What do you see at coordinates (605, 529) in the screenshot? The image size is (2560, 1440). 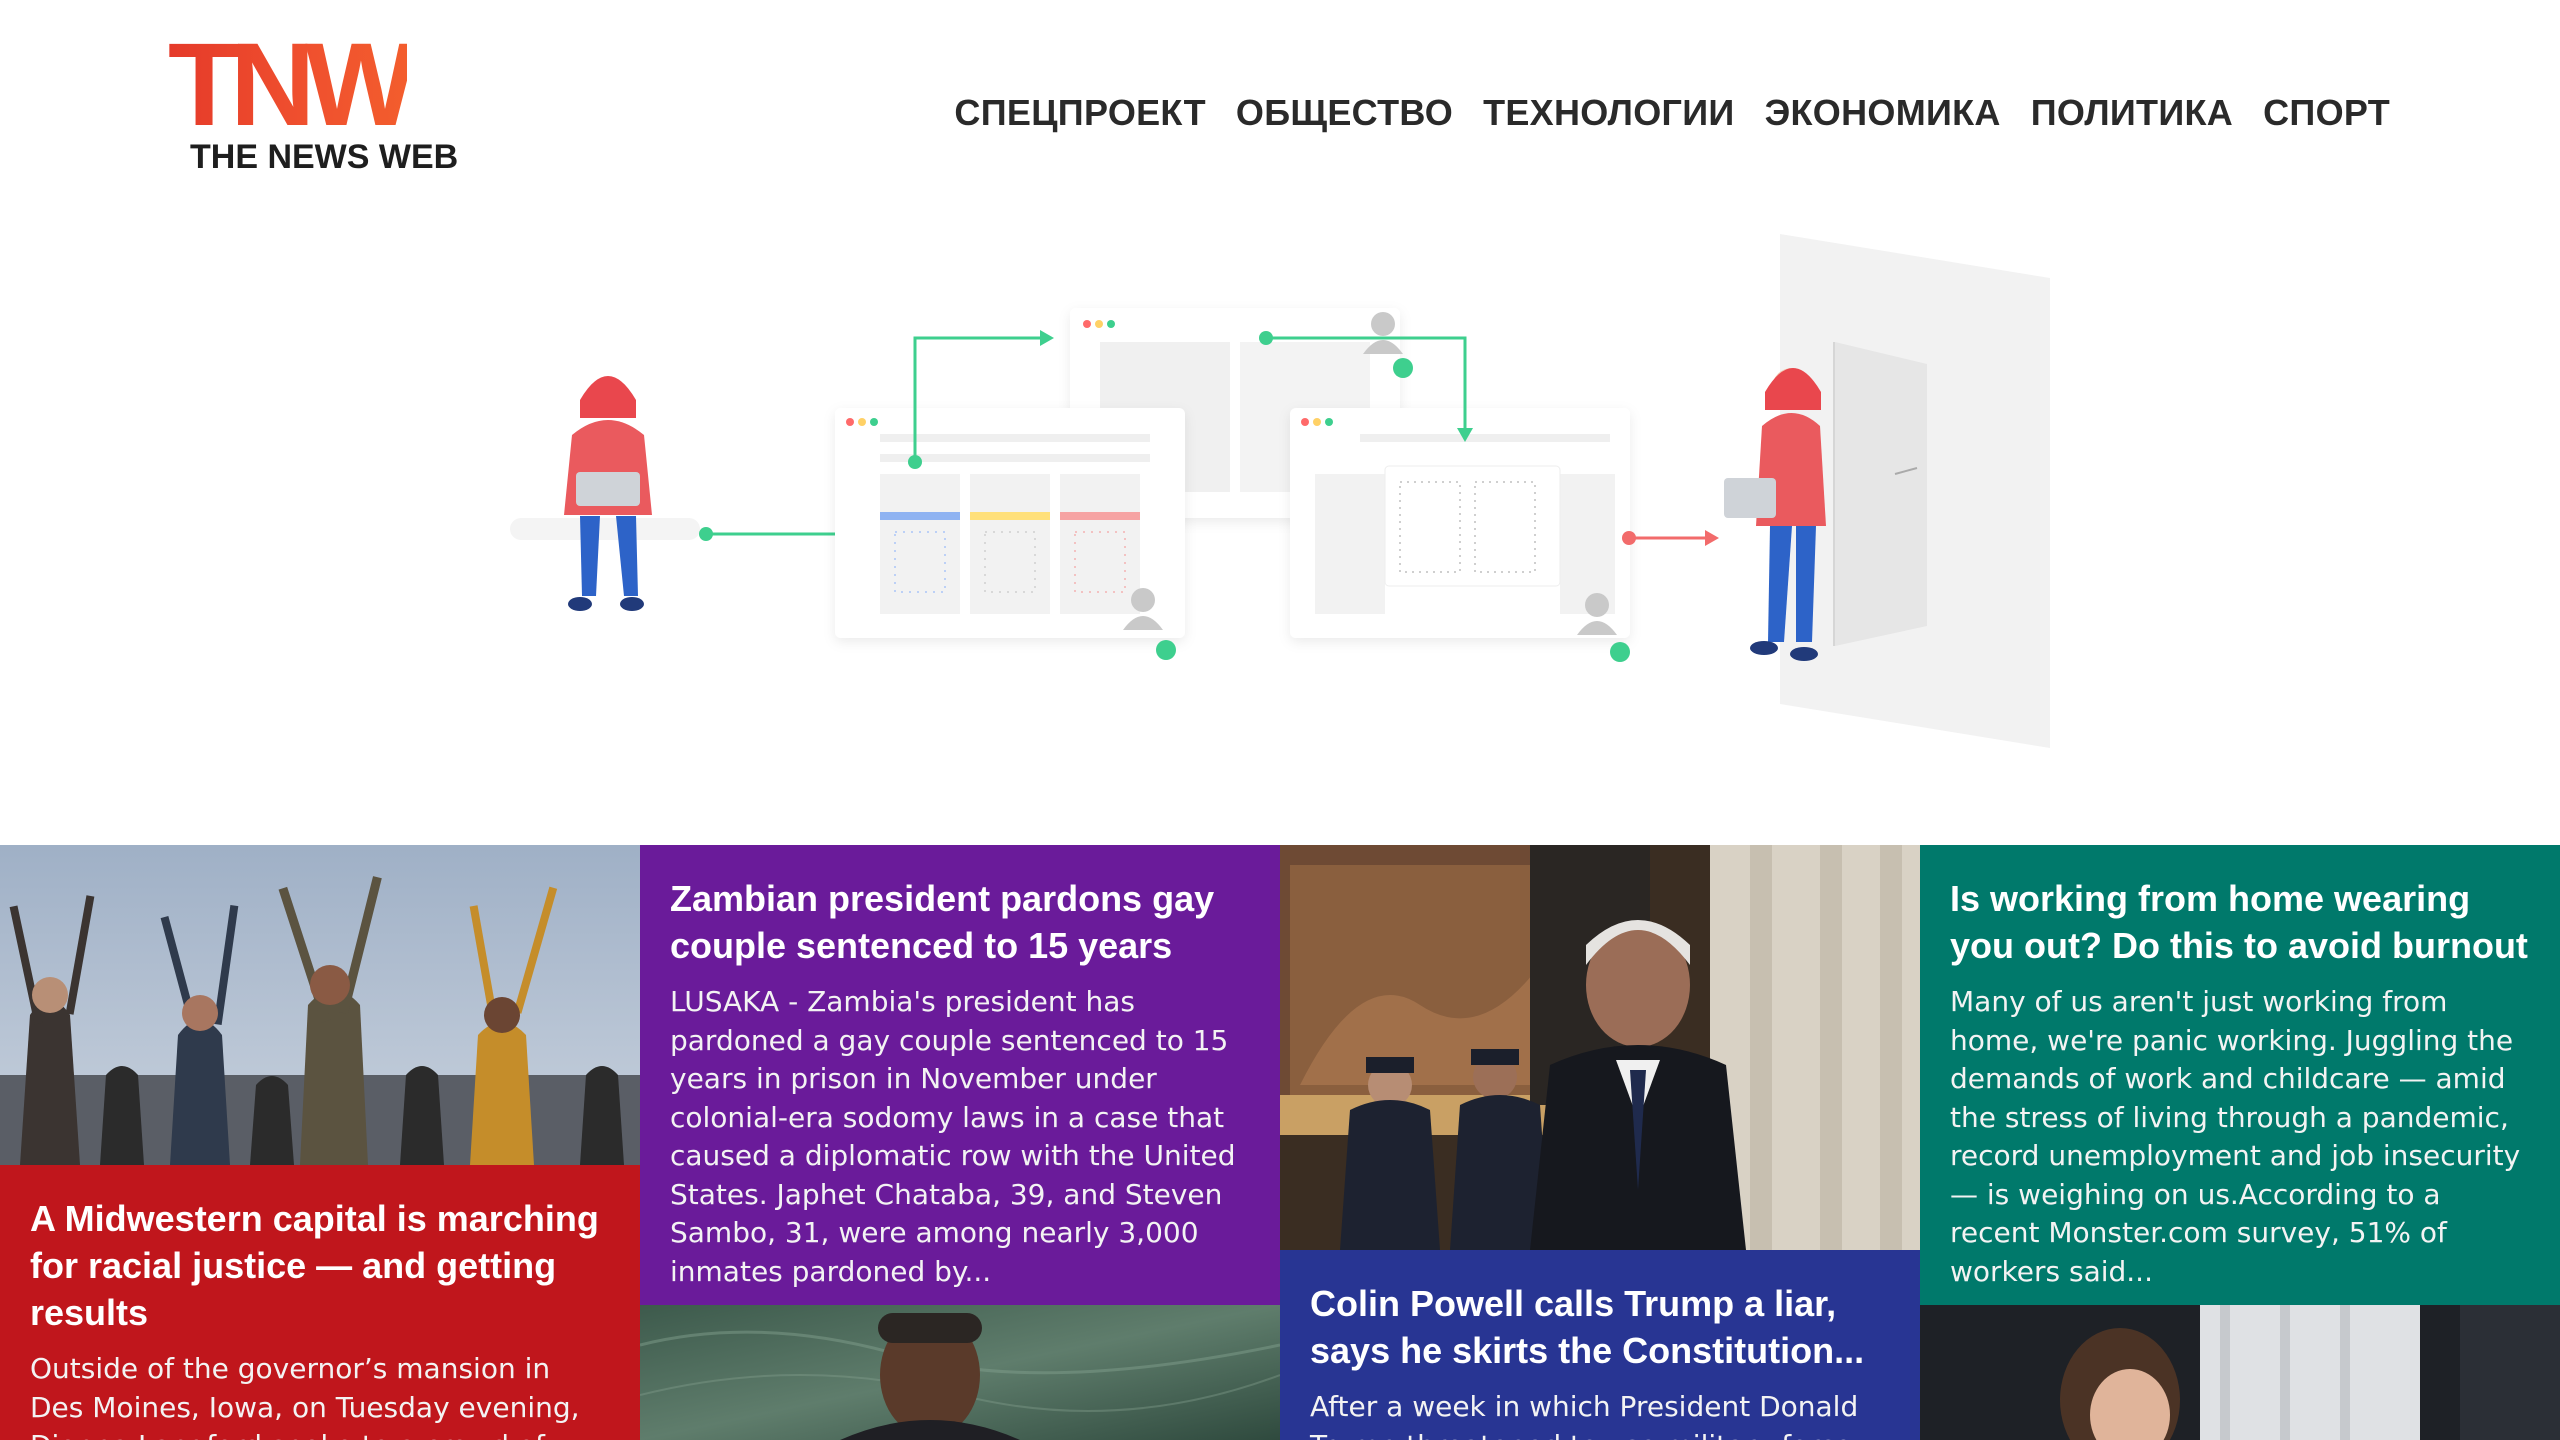 I see `bench-shape` at bounding box center [605, 529].